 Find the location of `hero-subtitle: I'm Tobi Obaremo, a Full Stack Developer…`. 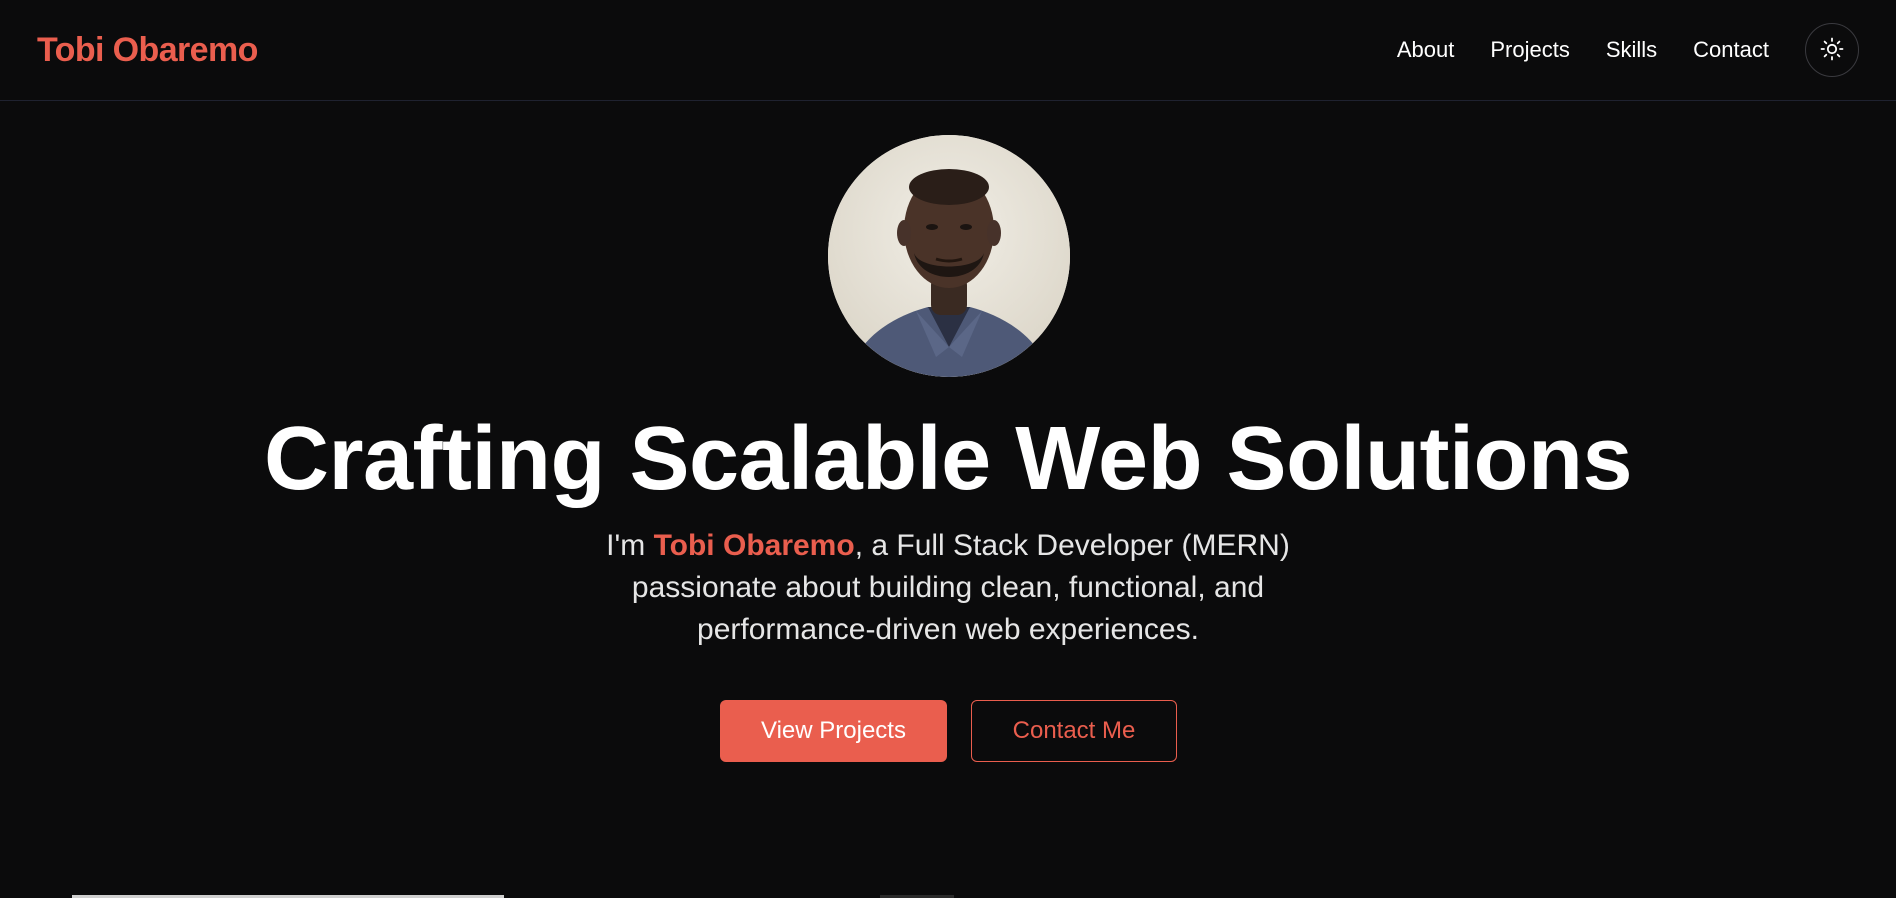

hero-subtitle: I'm Tobi Obaremo, a Full Stack Developer… is located at coordinates (948, 588).